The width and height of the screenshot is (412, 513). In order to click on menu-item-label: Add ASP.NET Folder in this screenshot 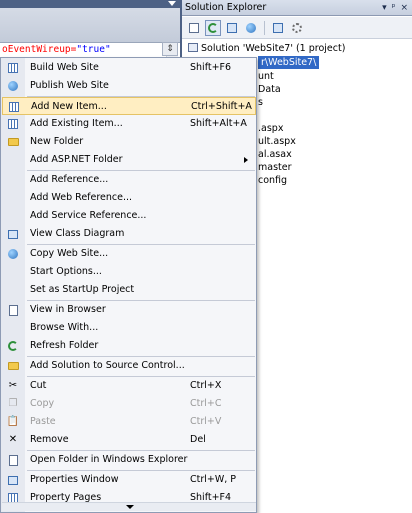, I will do `click(76, 159)`.